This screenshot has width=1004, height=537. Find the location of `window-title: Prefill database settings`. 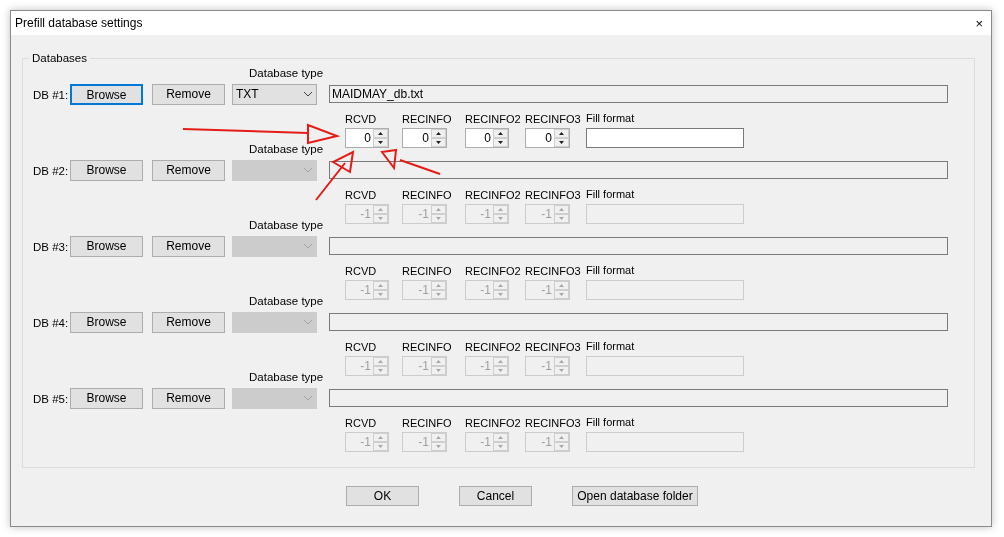

window-title: Prefill database settings is located at coordinates (79, 23).